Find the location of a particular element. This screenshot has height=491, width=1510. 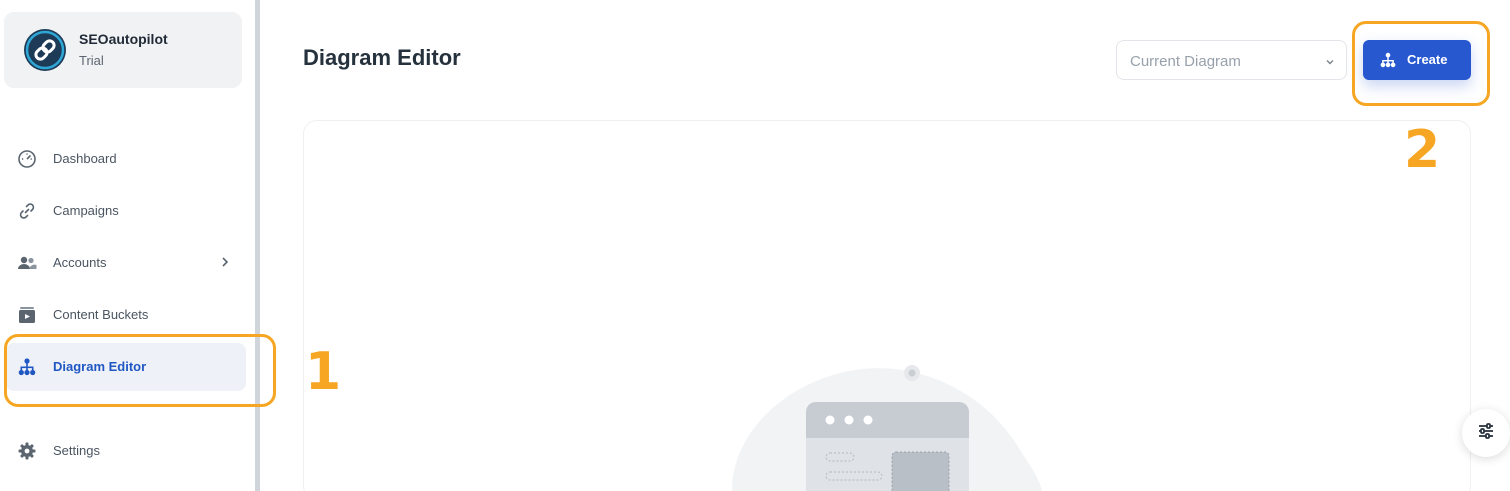

step-1-highlight is located at coordinates (140, 370).